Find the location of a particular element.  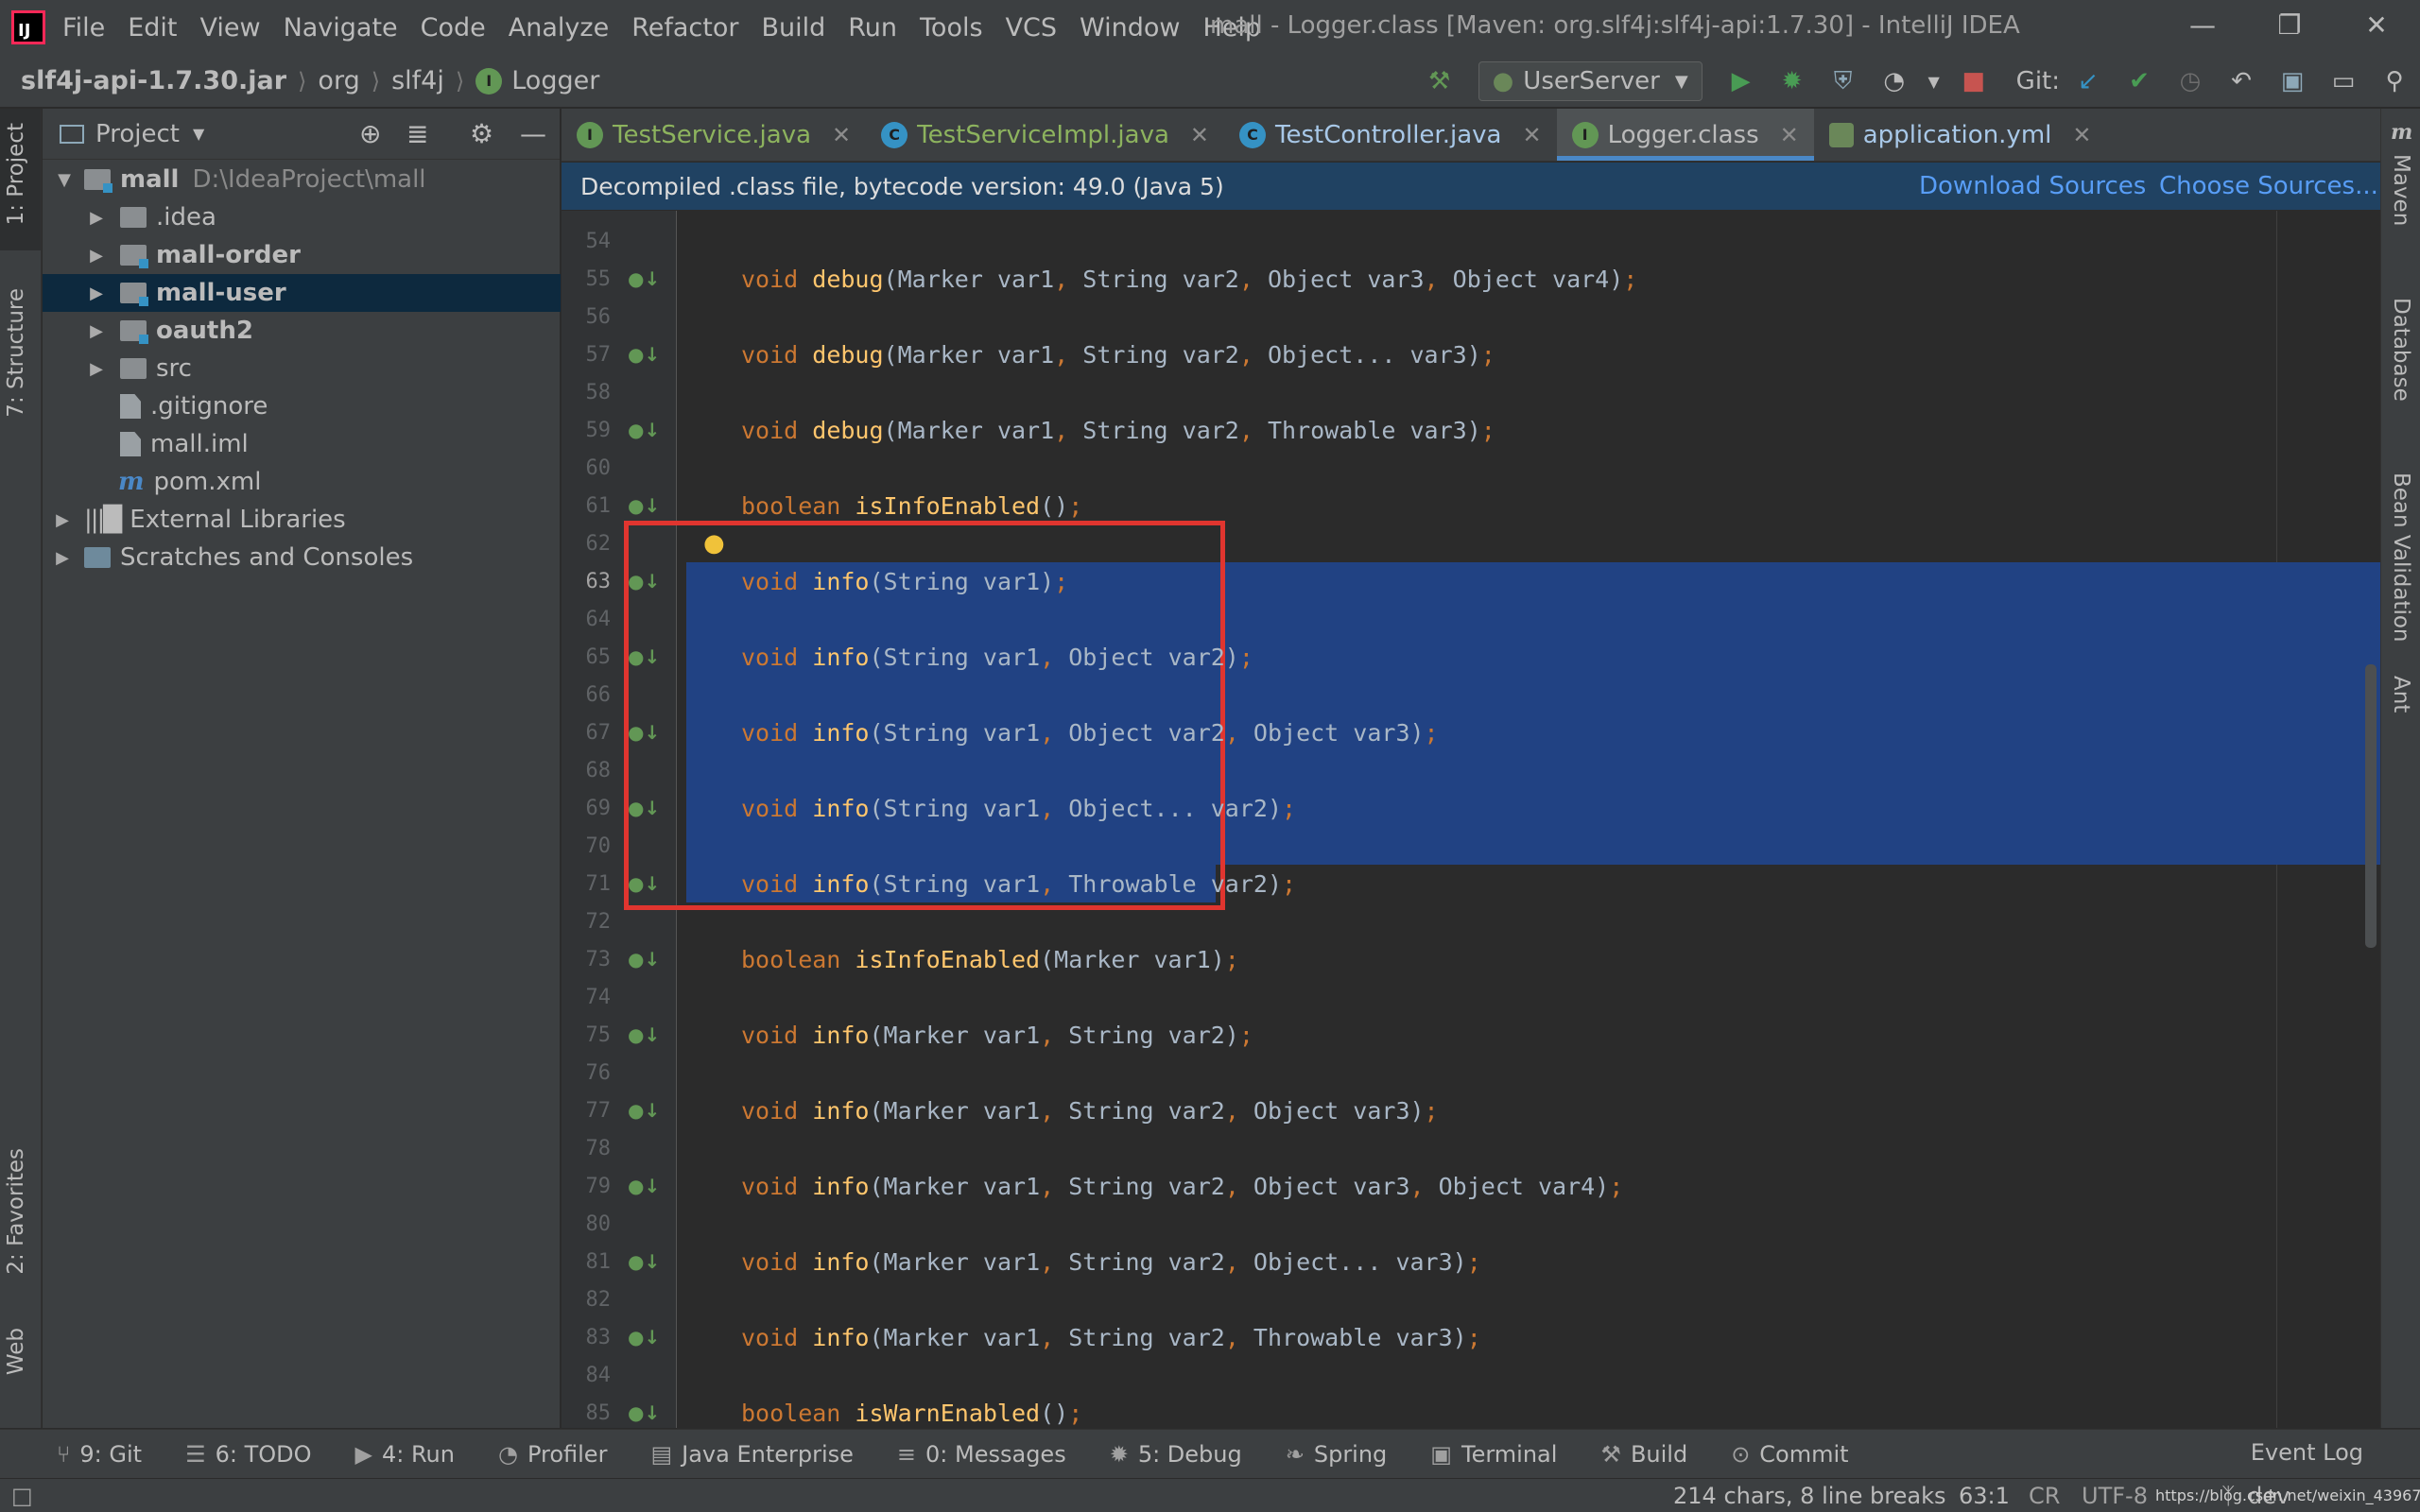

hide-panel-icon: — is located at coordinates (533, 133).